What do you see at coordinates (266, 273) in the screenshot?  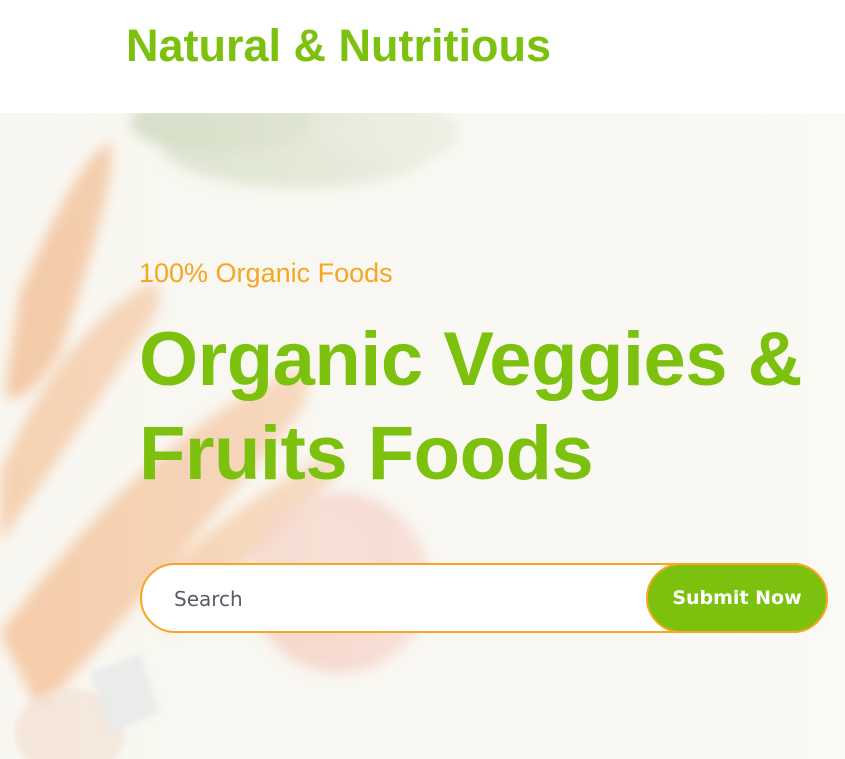 I see `hero-tagline: 100% Organic Foods` at bounding box center [266, 273].